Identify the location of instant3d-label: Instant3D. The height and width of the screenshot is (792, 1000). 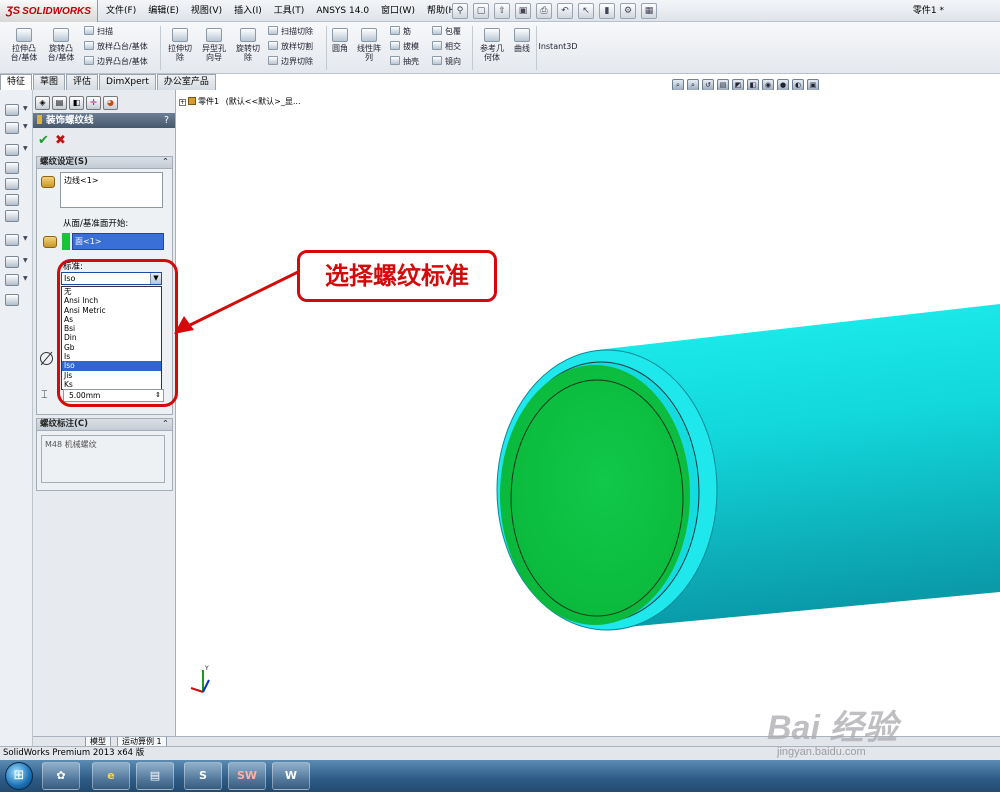
(558, 46).